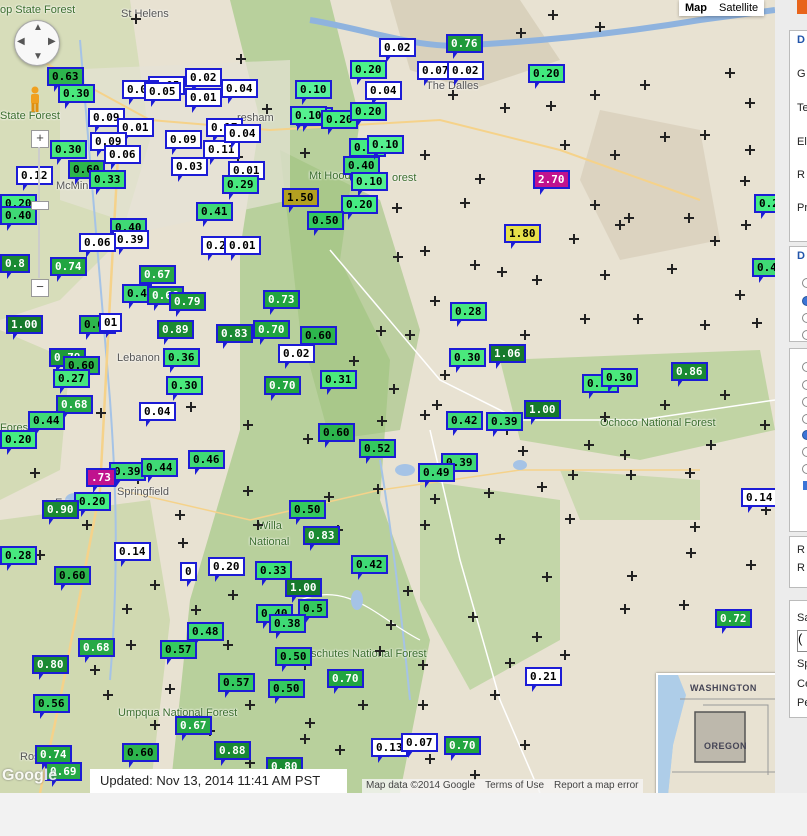  Describe the element at coordinates (281, 302) in the screenshot. I see `precip-marker: 0.73` at that location.